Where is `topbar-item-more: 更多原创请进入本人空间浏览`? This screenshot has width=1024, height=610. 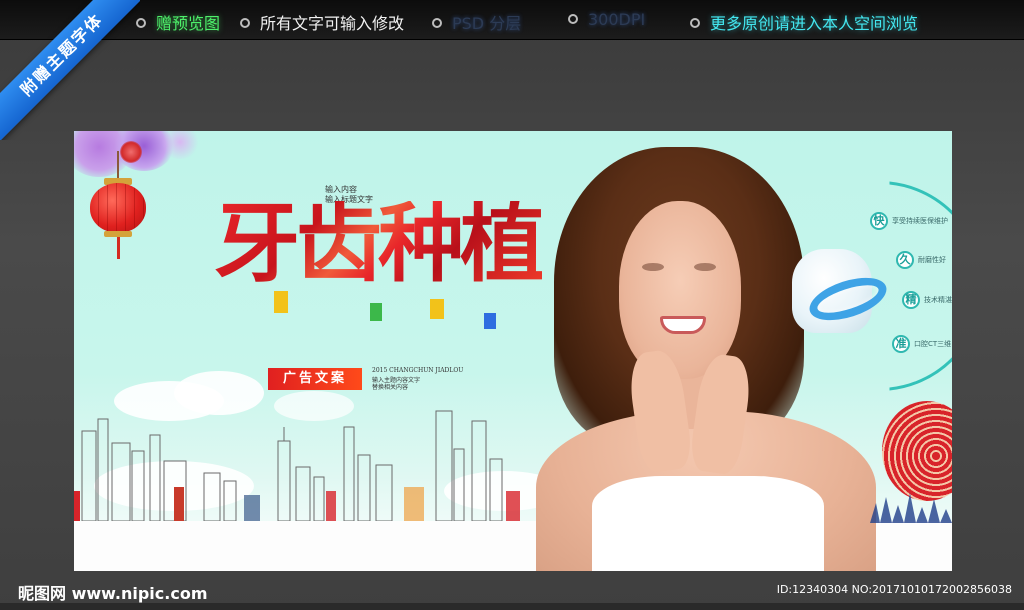 topbar-item-more: 更多原创请进入本人空间浏览 is located at coordinates (804, 22).